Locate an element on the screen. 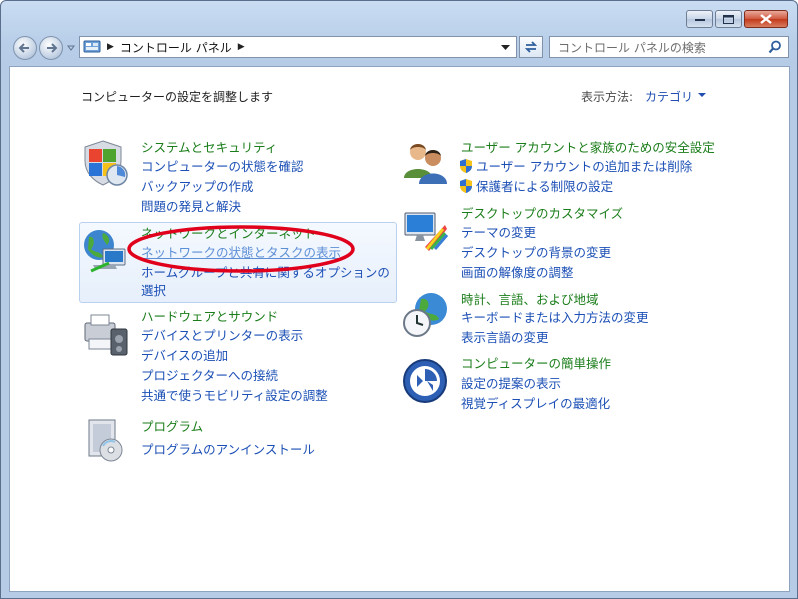  link-devices-printers: デバイスとプリンターの表示 is located at coordinates (222, 334).